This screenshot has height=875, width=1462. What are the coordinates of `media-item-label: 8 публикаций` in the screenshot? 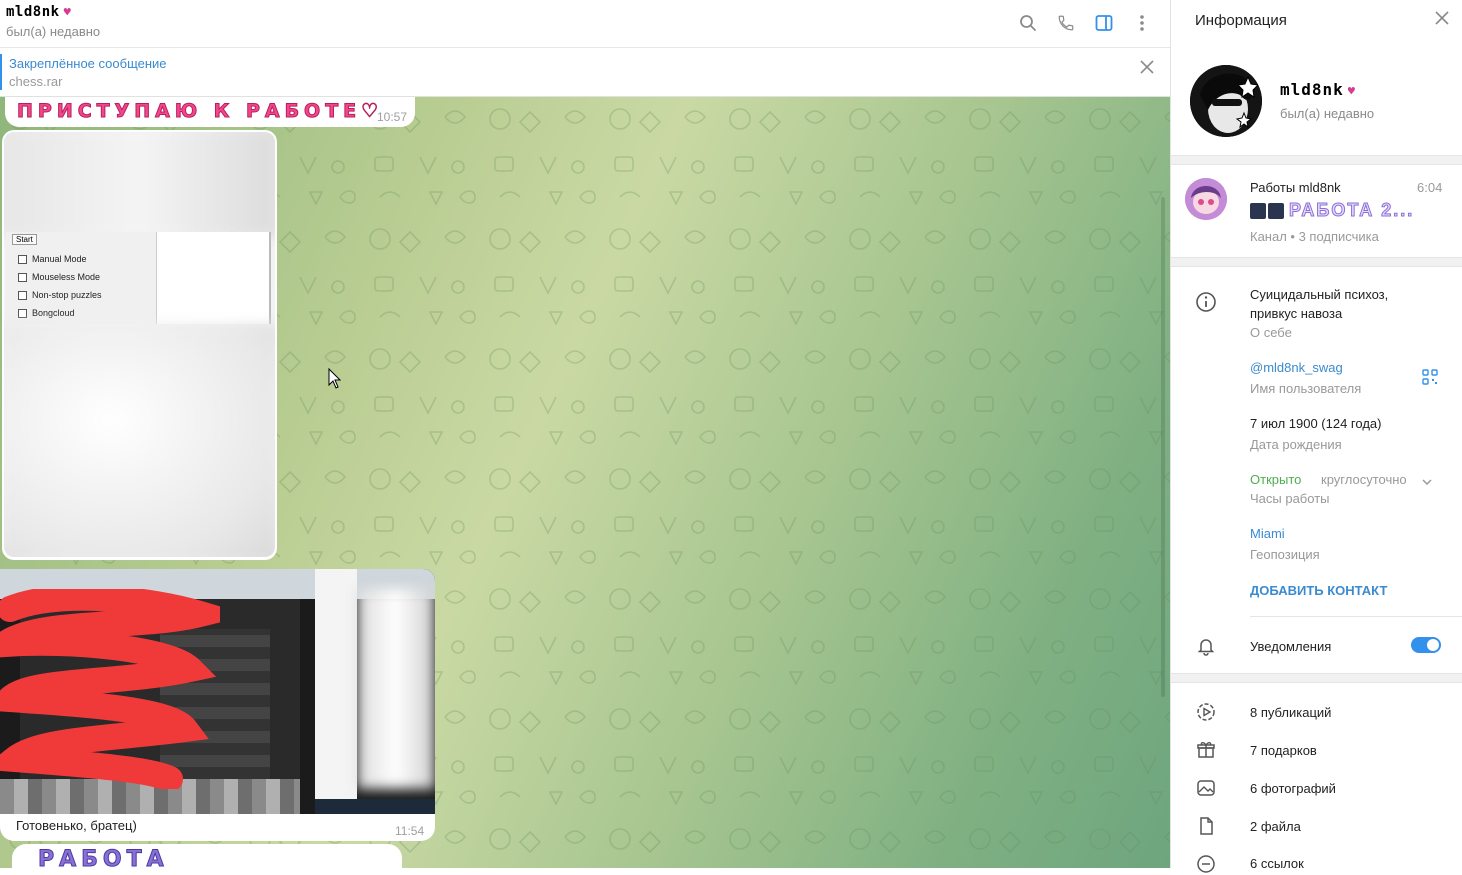 It's located at (1291, 712).